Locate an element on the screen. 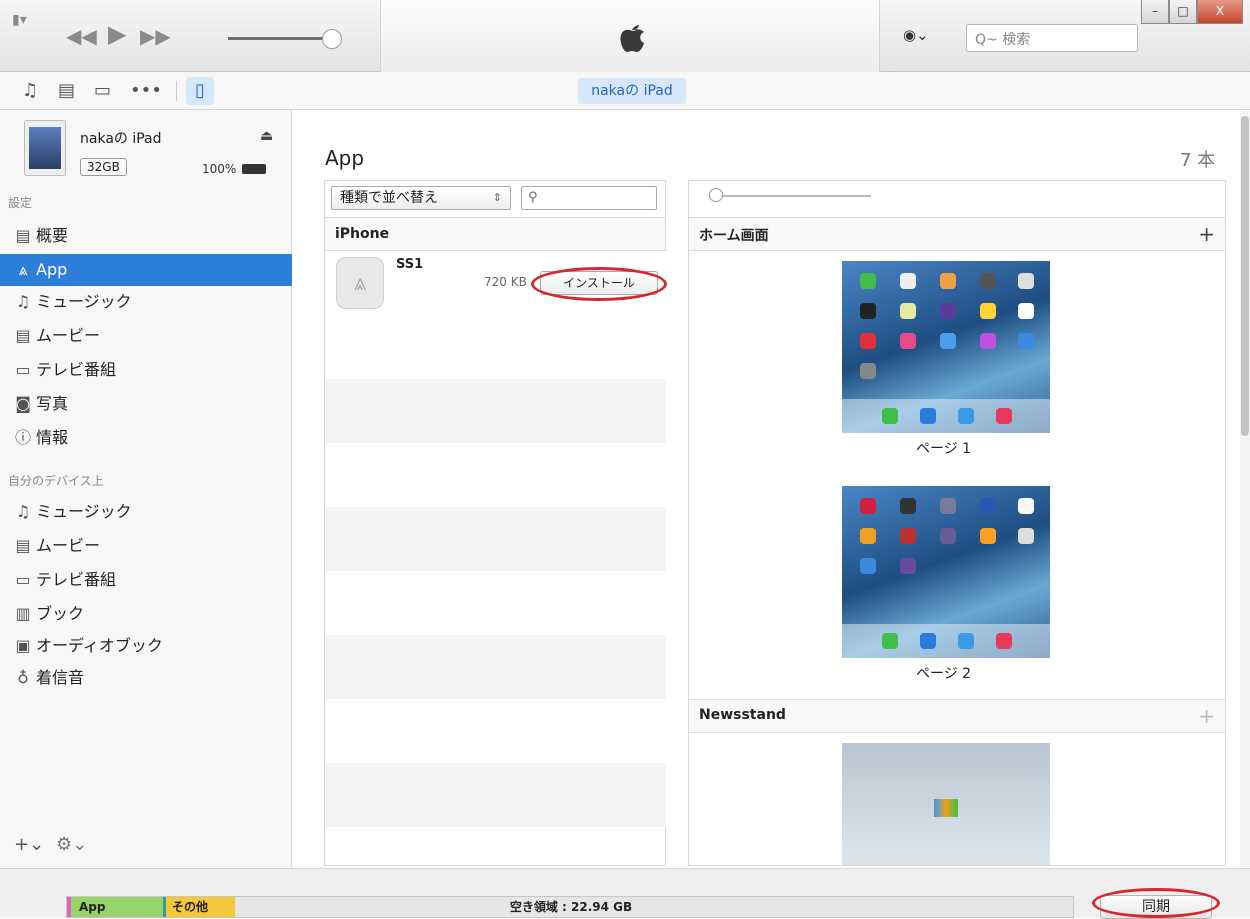 The height and width of the screenshot is (919, 1250). more-icon: ••• is located at coordinates (146, 91).